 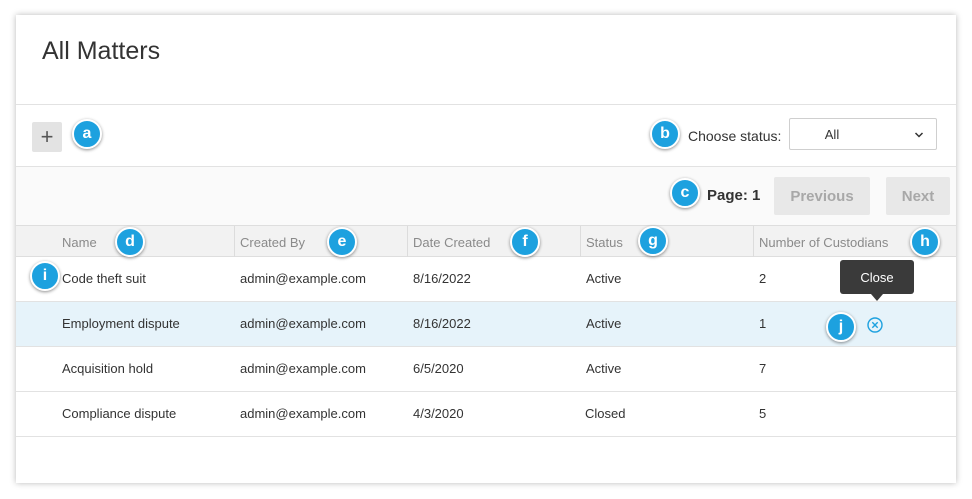 What do you see at coordinates (451, 242) in the screenshot?
I see `column-header-date-created: Date Created` at bounding box center [451, 242].